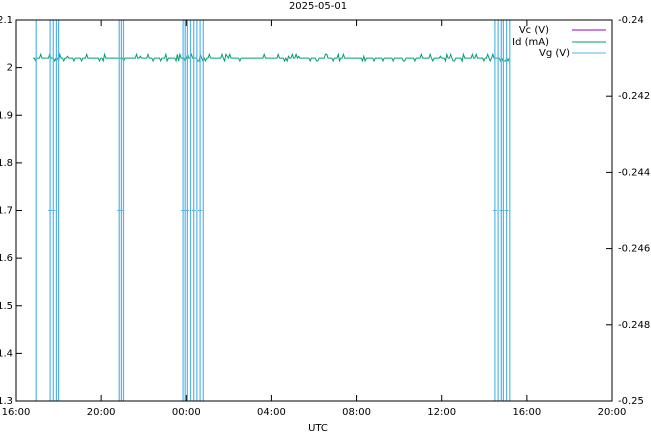 This screenshot has height=432, width=651. Describe the element at coordinates (6, 115) in the screenshot. I see `y-tick-label: 1.9` at that location.